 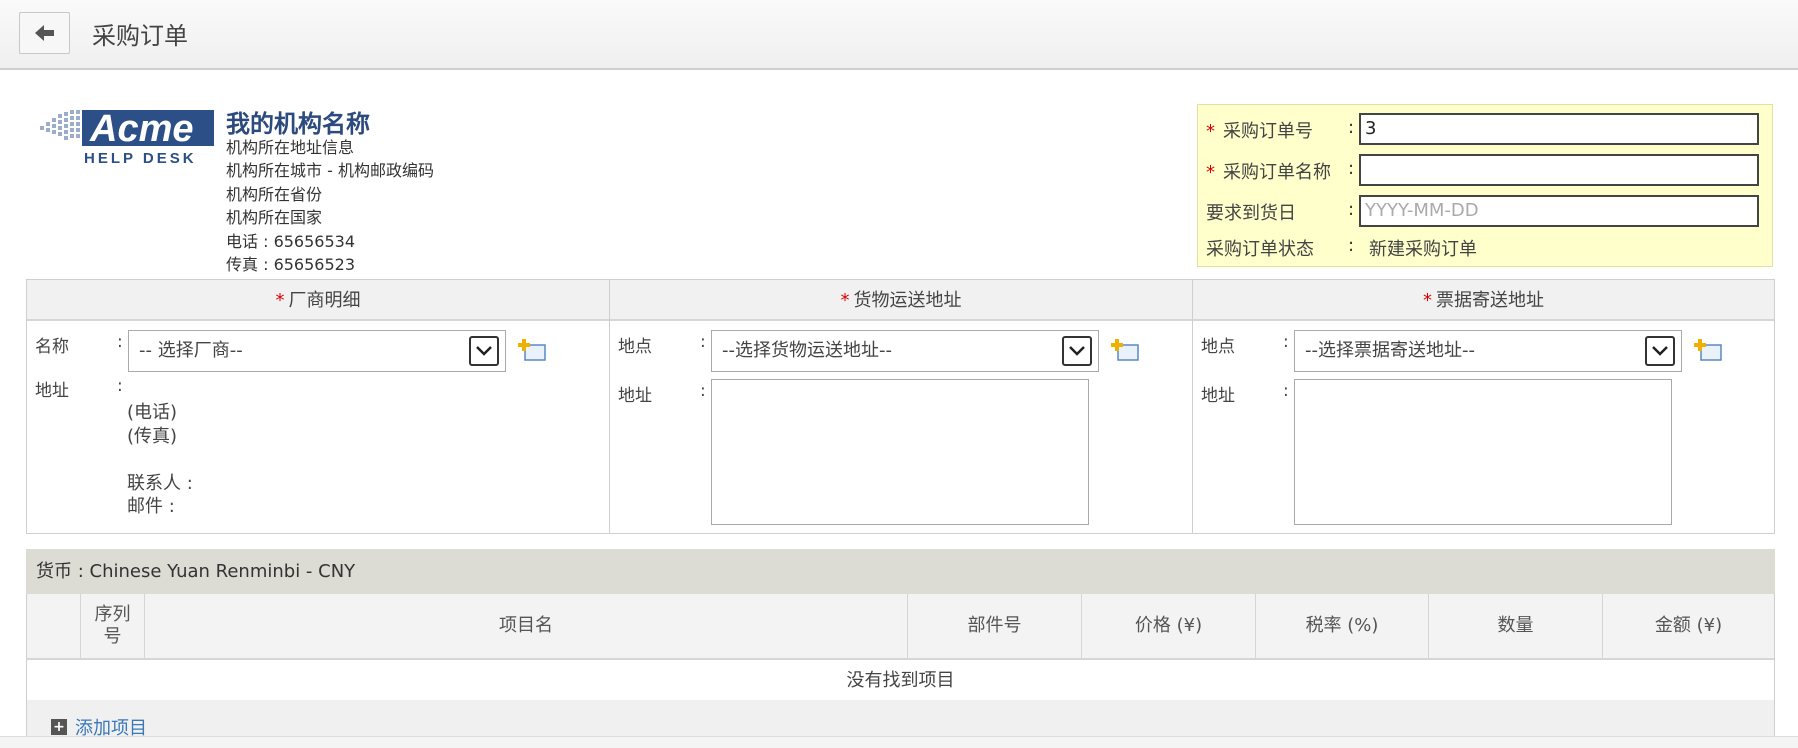 I want to click on po-due-date-input: YYYY-MM-DD, so click(x=1559, y=211).